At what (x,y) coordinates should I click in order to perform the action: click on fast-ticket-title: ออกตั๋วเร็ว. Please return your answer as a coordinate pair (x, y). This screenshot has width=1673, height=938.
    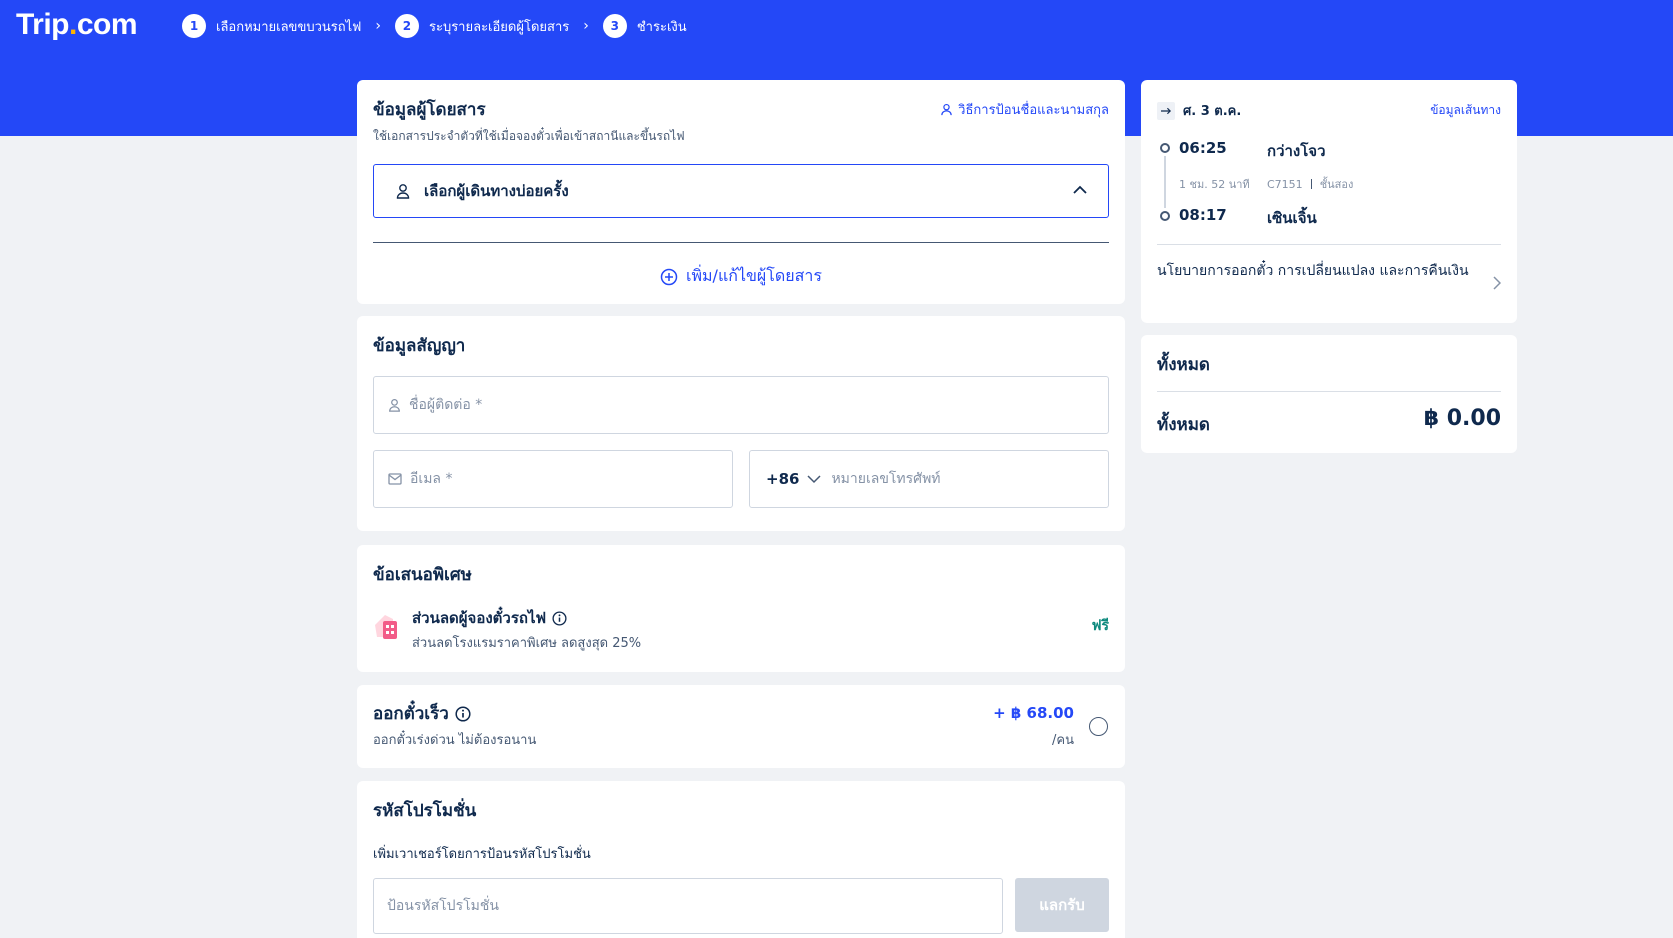
    Looking at the image, I should click on (411, 714).